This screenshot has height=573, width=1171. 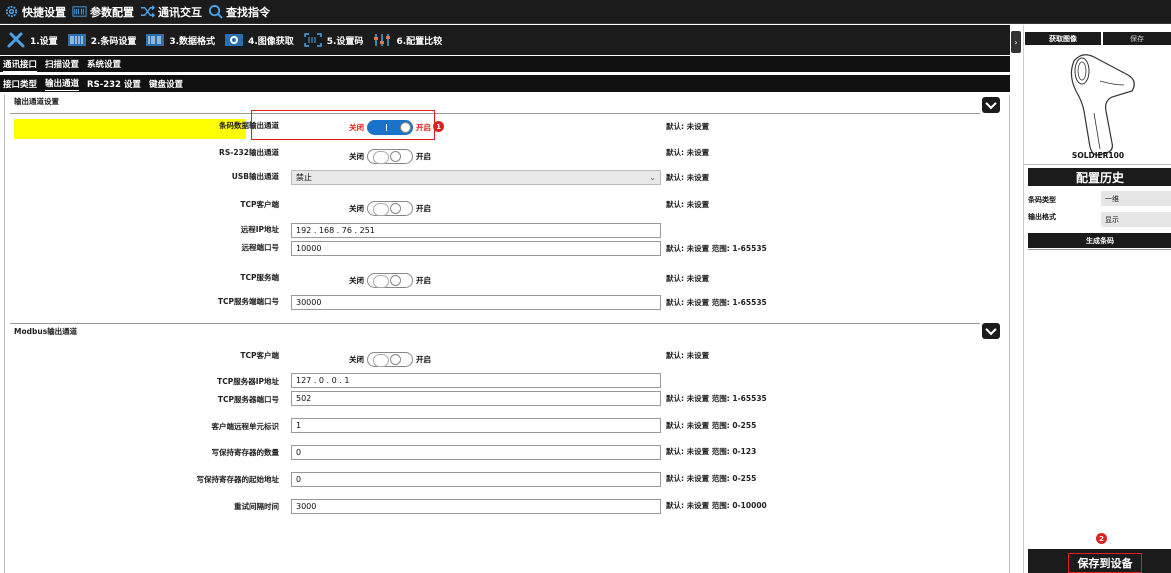 What do you see at coordinates (476, 452) in the screenshot?
I see `modbus-reg-count-input: 0` at bounding box center [476, 452].